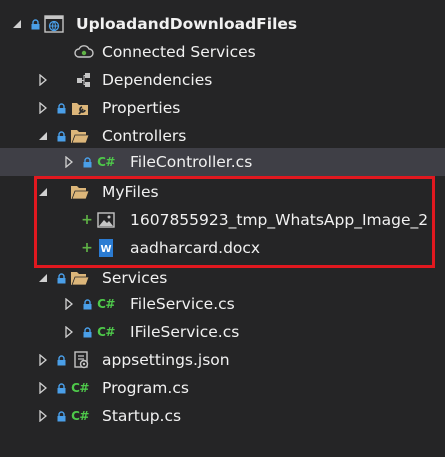 Image resolution: width=445 pixels, height=457 pixels. What do you see at coordinates (222, 136) in the screenshot?
I see `tree-row-controllers: Controllers` at bounding box center [222, 136].